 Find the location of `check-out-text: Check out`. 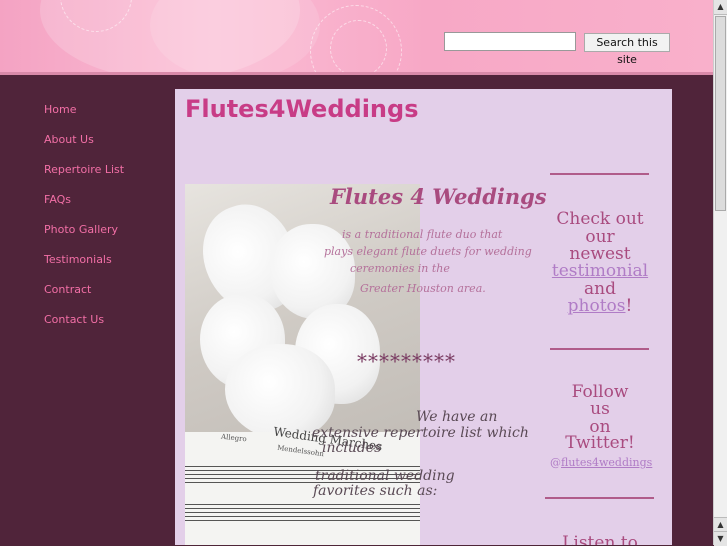

check-out-text: Check out is located at coordinates (600, 219).